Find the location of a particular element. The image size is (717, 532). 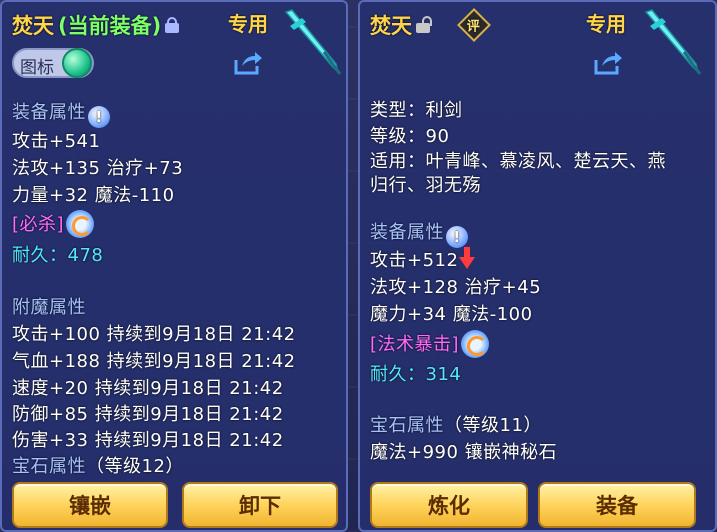

unequip-button: 卸下 is located at coordinates (260, 505).